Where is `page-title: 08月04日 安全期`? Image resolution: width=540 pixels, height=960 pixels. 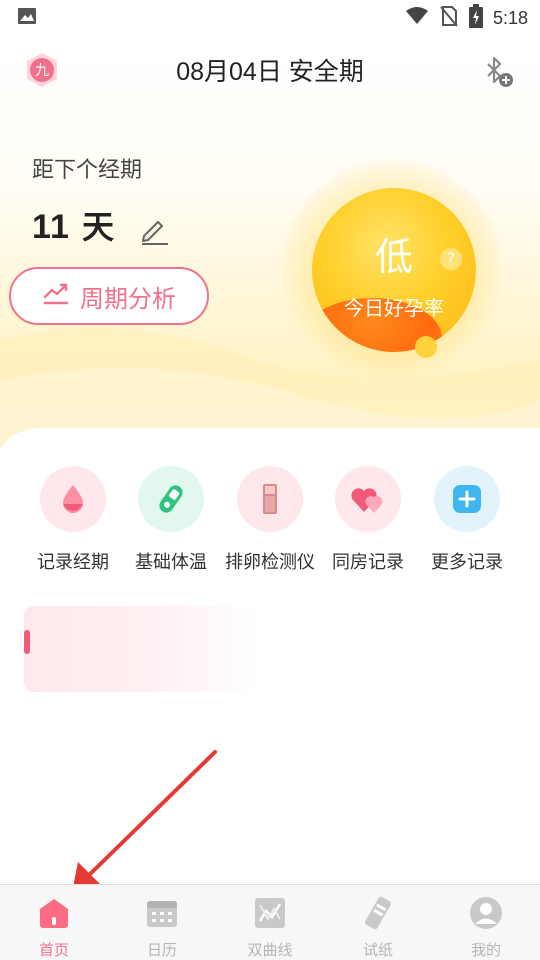 page-title: 08月04日 安全期 is located at coordinates (270, 72).